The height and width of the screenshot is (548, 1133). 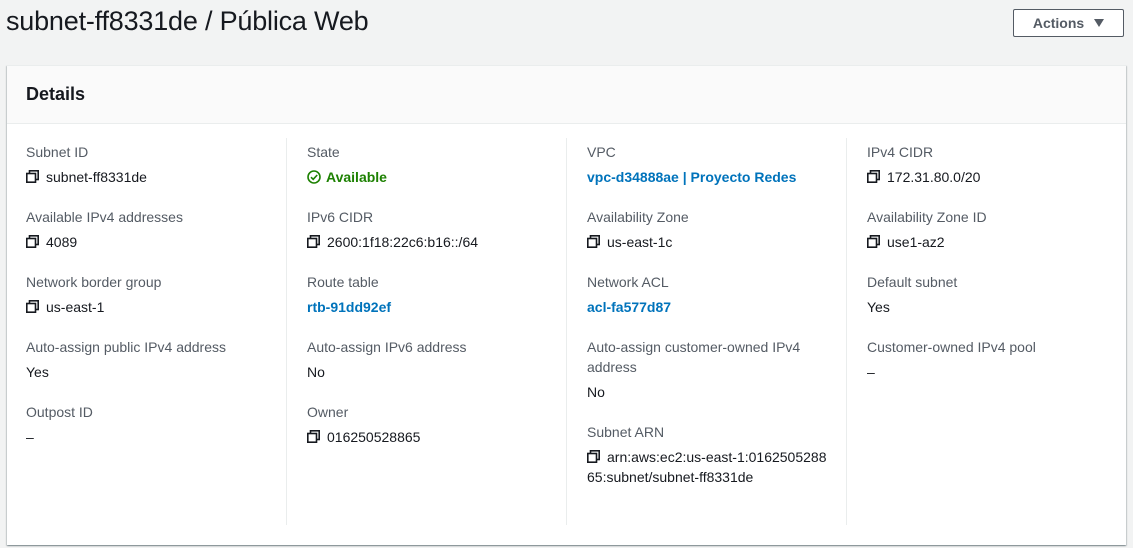 What do you see at coordinates (989, 359) in the screenshot?
I see `field-customer-owned-ipv4-pool: Customer-owned IPv4 pool –` at bounding box center [989, 359].